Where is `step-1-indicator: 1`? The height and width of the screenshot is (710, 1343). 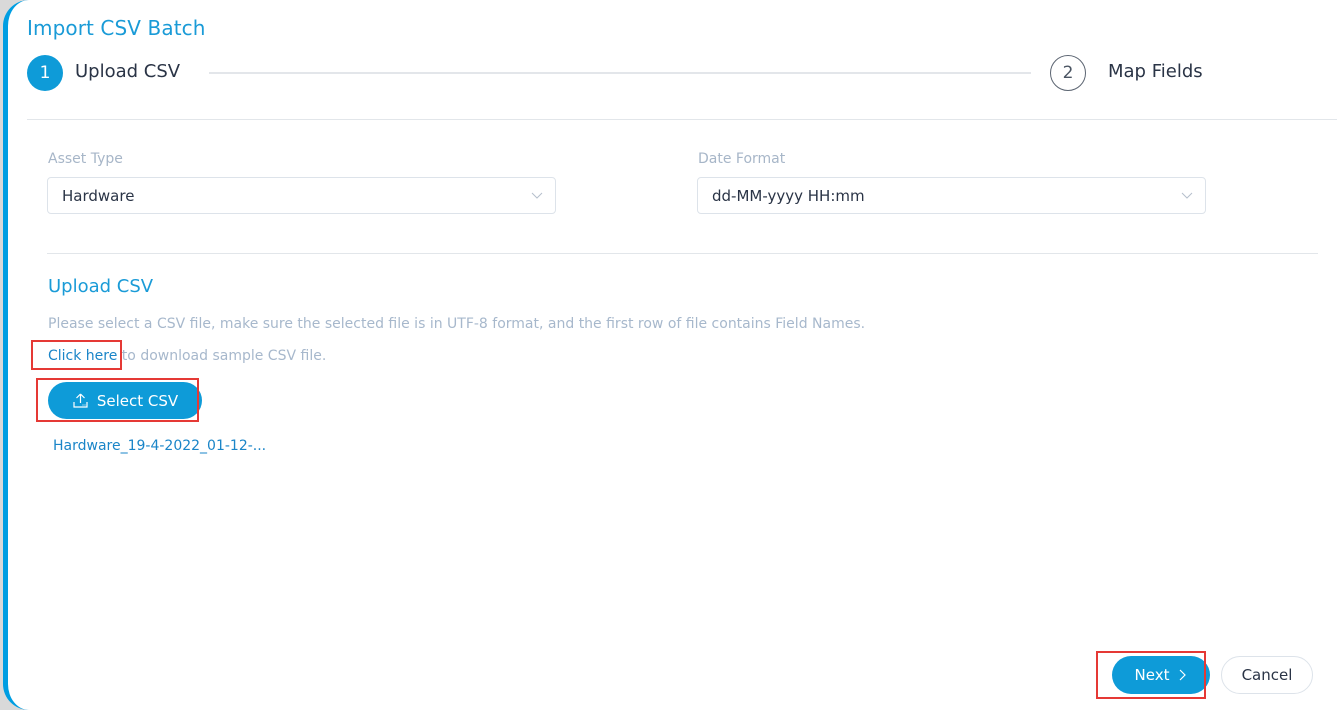 step-1-indicator: 1 is located at coordinates (45, 73).